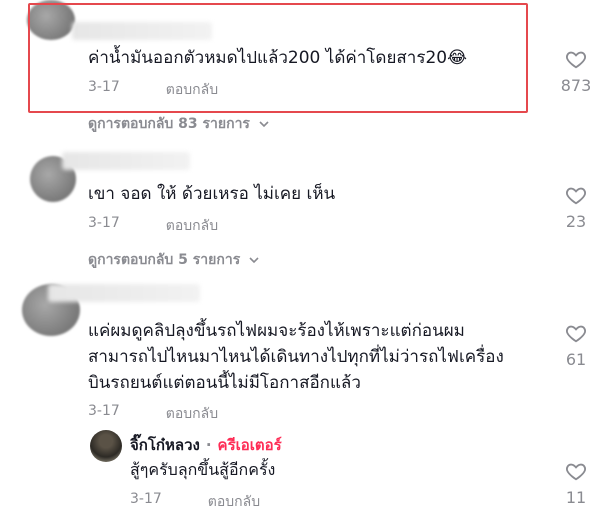  Describe the element at coordinates (169, 124) in the screenshot. I see `view-replies-label: ดูการตอบกลับ 83 รายการ` at that location.